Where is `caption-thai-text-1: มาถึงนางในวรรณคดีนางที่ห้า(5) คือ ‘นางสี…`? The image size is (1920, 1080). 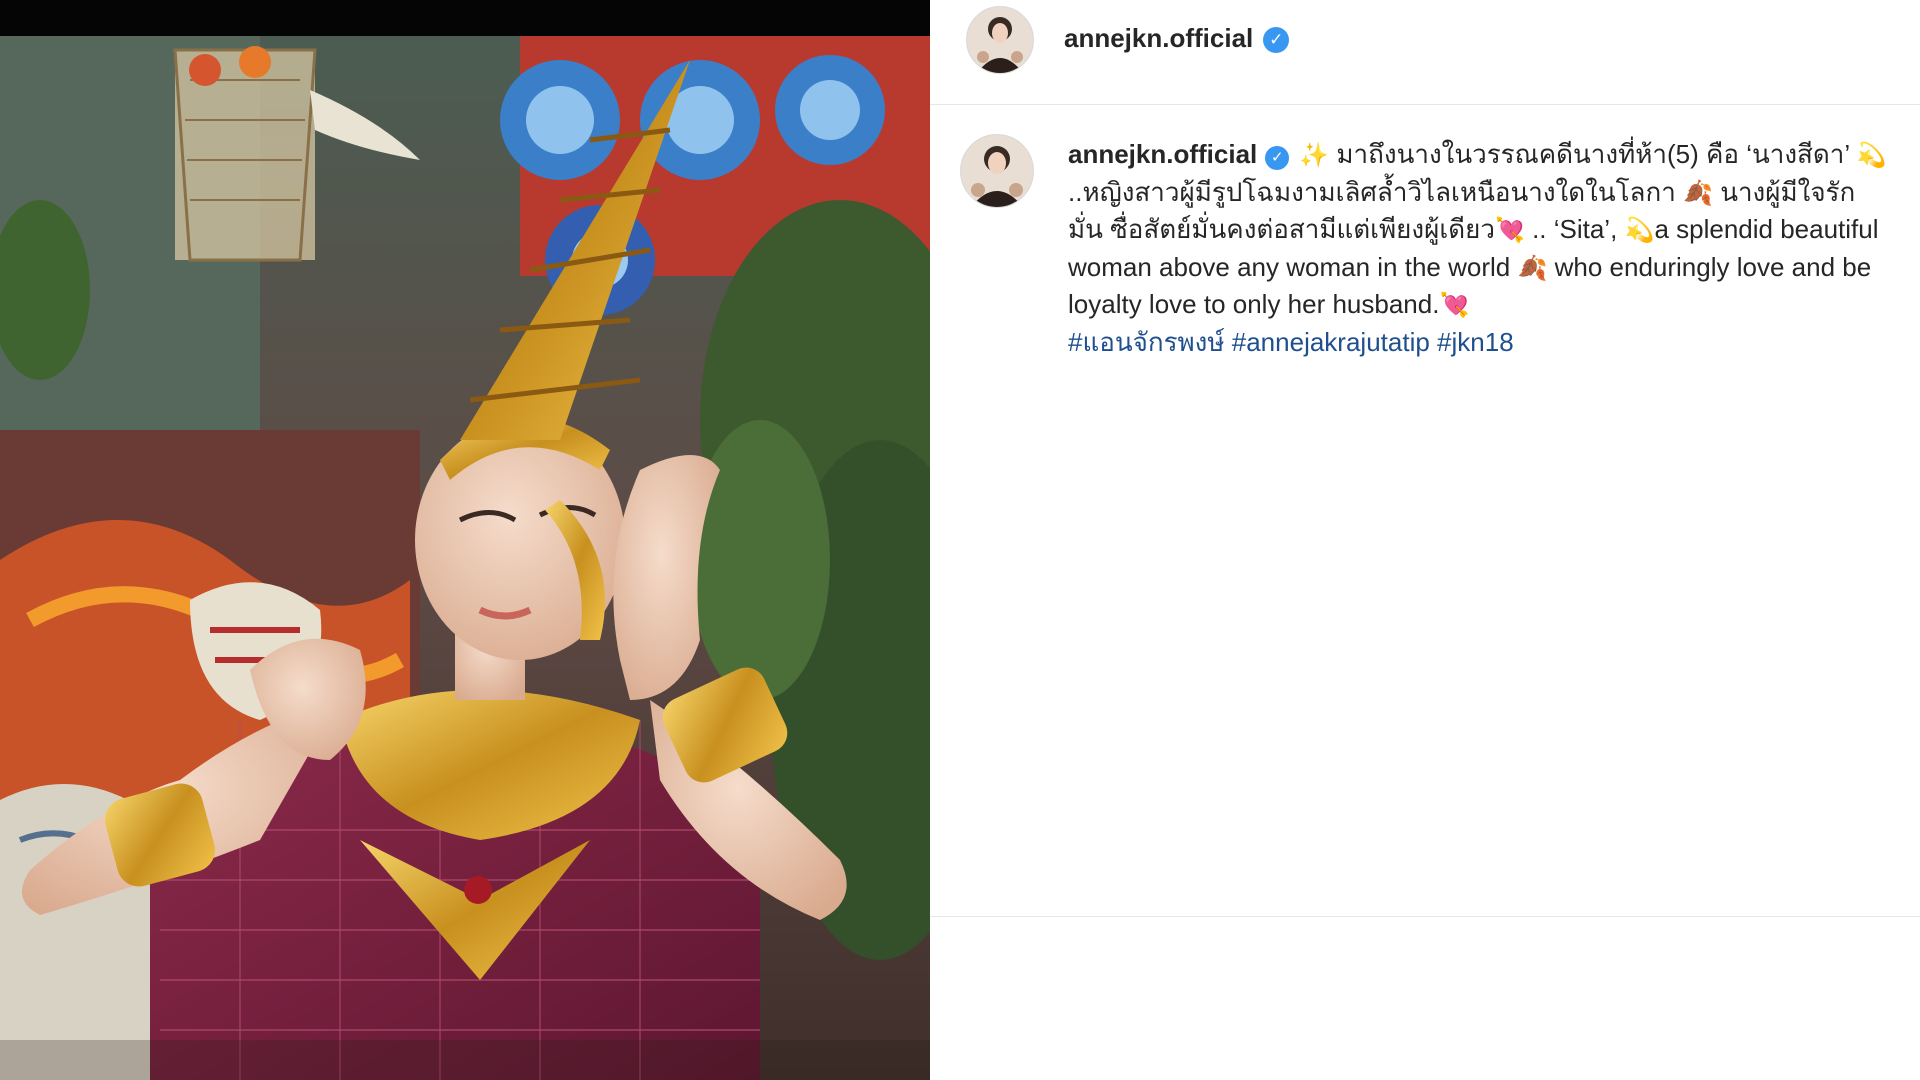
caption-thai-text-1: มาถึงนางในวรรณคดีนางที่ห้า(5) คือ ‘นางสี… is located at coordinates (1593, 154).